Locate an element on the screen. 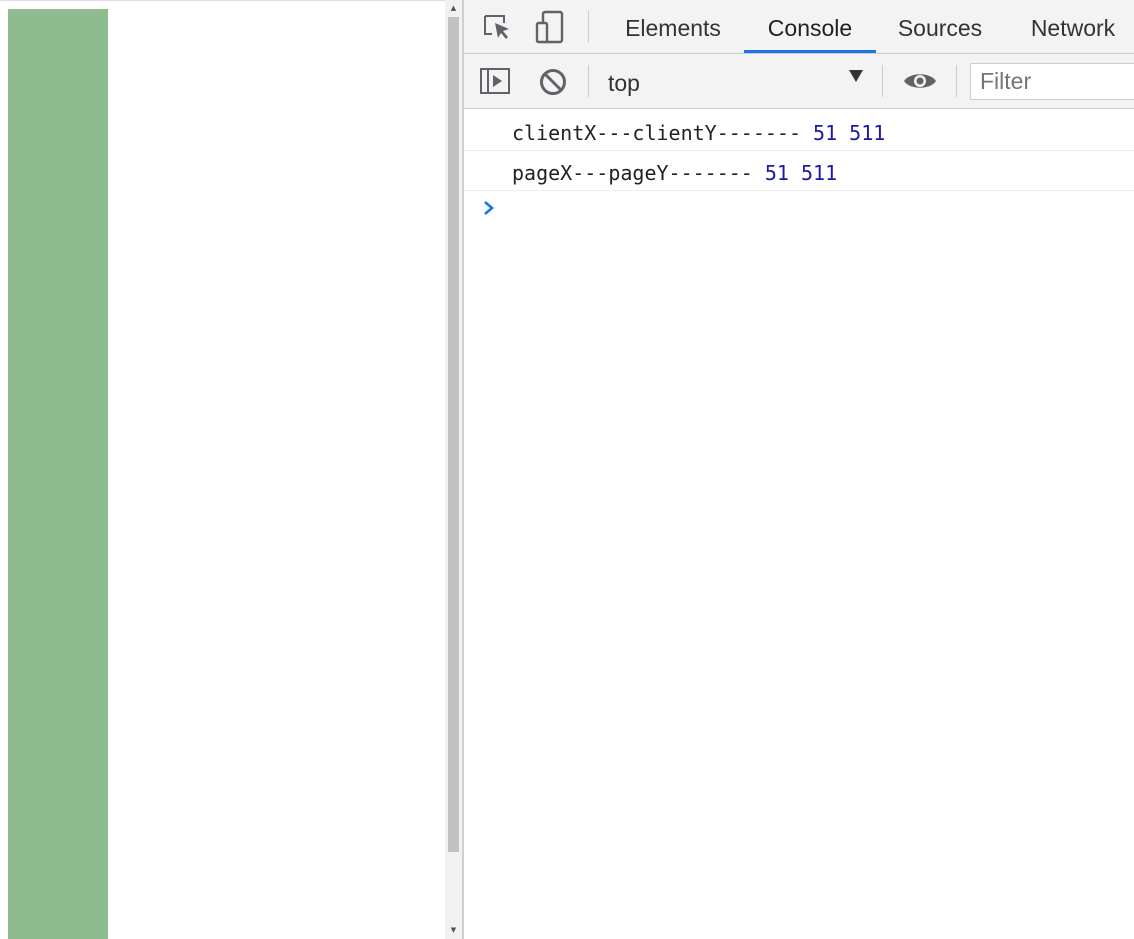  scroll-down-arrow-icon: ▼ is located at coordinates (453, 930).